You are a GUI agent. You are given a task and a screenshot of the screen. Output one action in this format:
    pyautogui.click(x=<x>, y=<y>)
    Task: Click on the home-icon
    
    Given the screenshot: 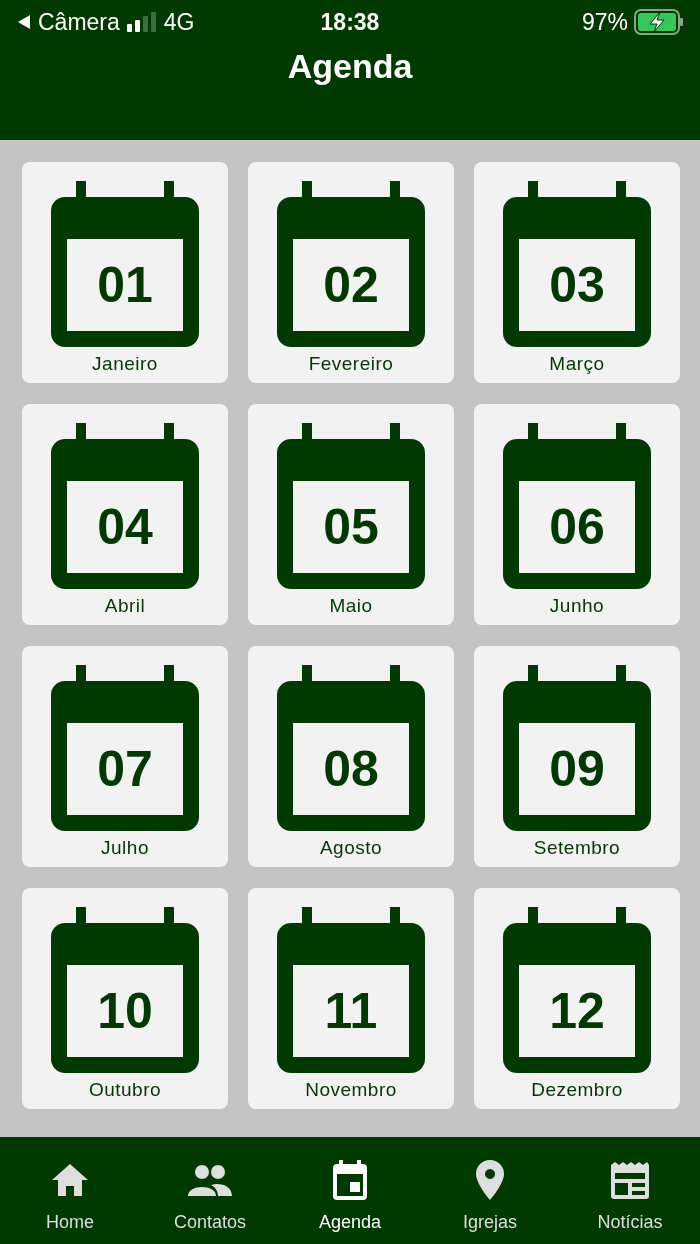 What is the action you would take?
    pyautogui.click(x=70, y=1180)
    